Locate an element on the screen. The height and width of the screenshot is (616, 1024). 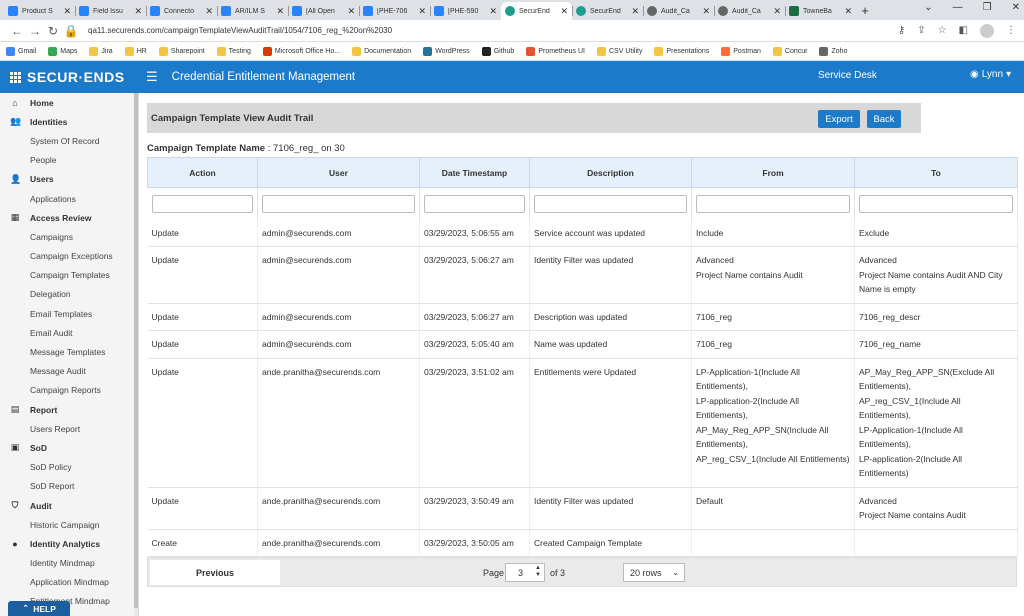
reload-icon: ↻ is located at coordinates (53, 31).